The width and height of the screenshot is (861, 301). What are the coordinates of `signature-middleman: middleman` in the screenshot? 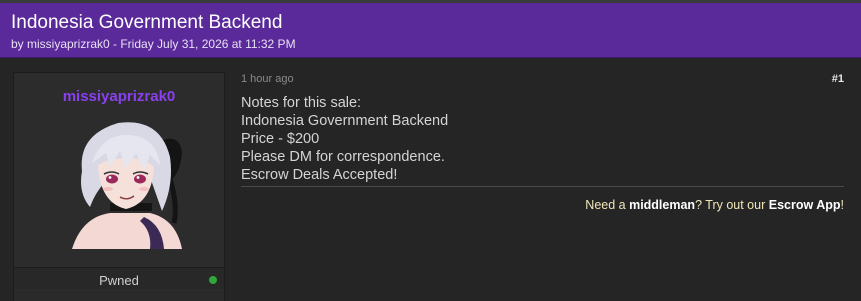 It's located at (662, 205).